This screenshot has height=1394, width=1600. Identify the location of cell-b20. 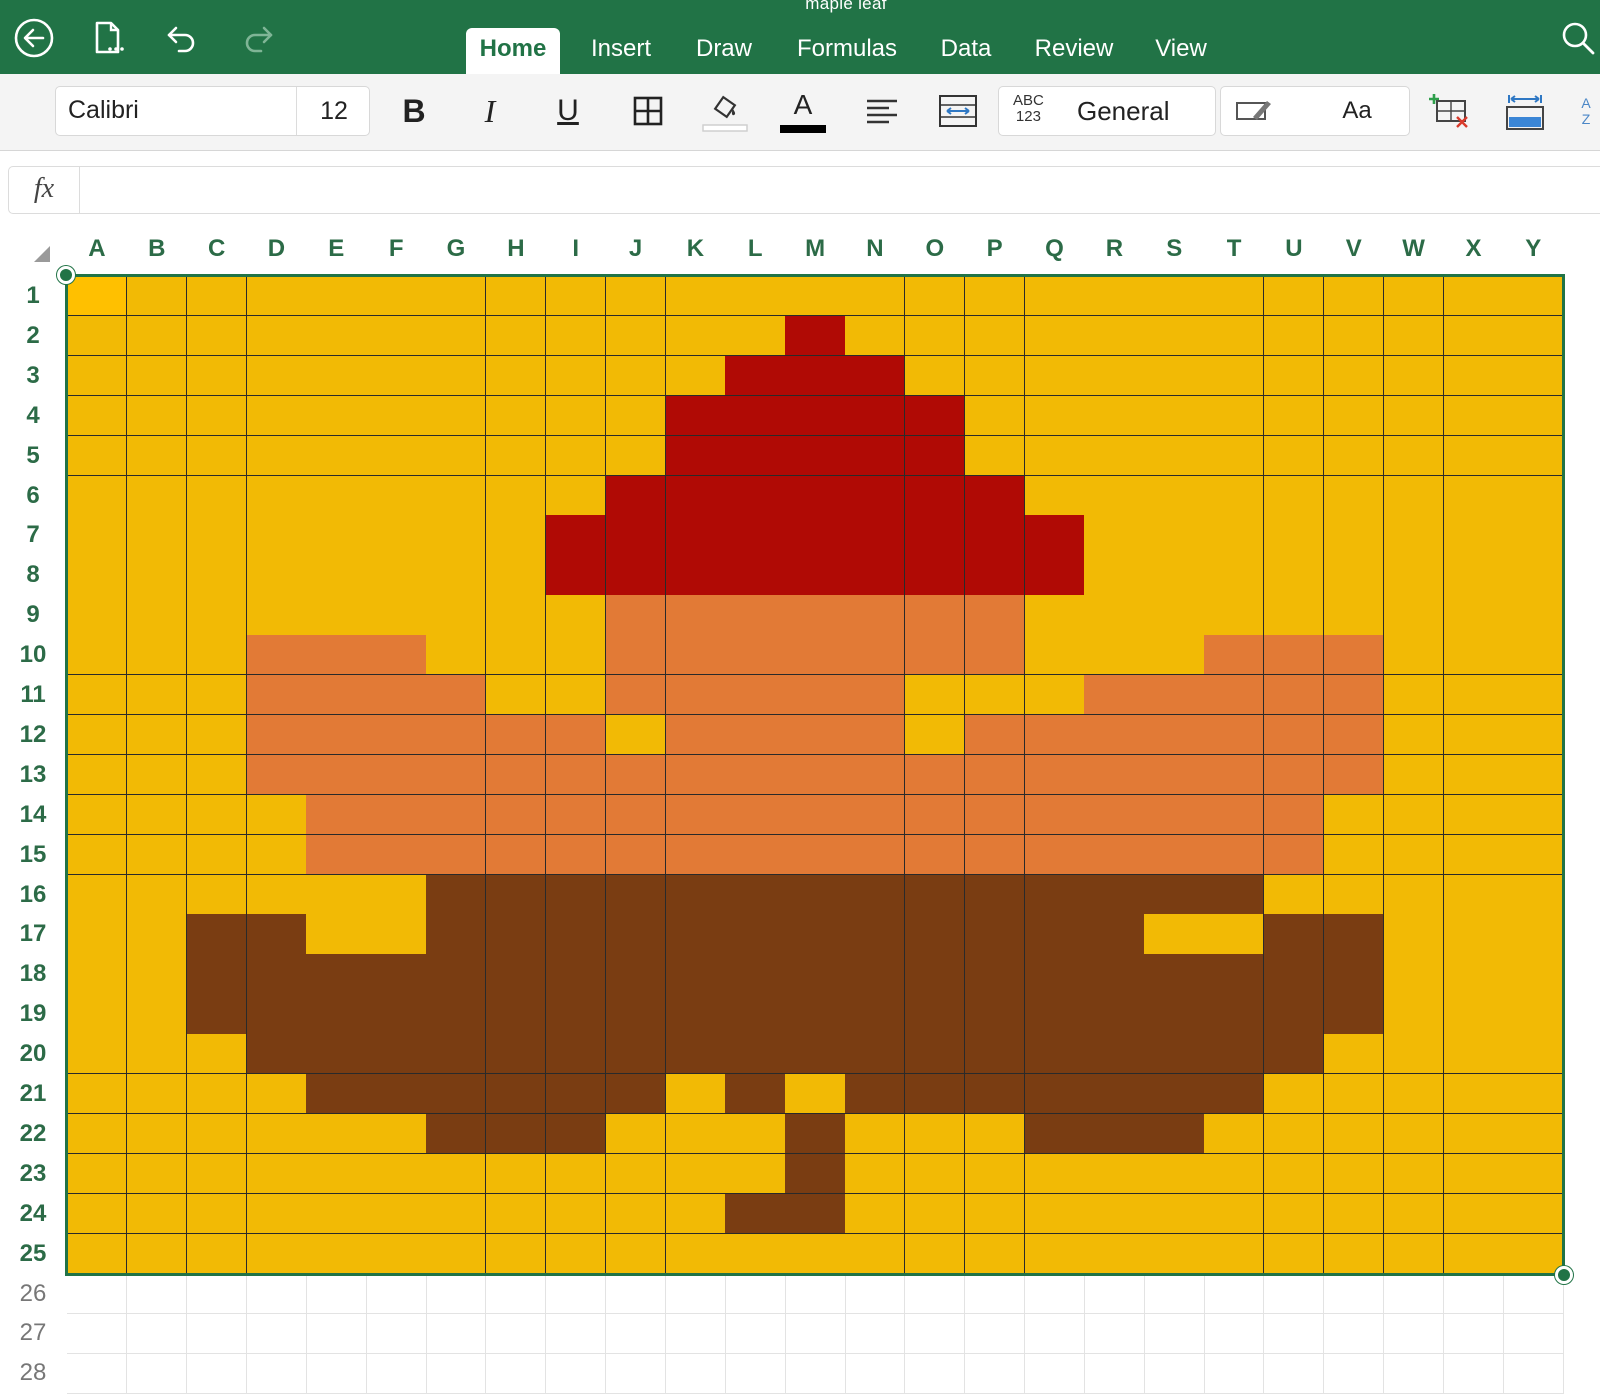
(157, 1054).